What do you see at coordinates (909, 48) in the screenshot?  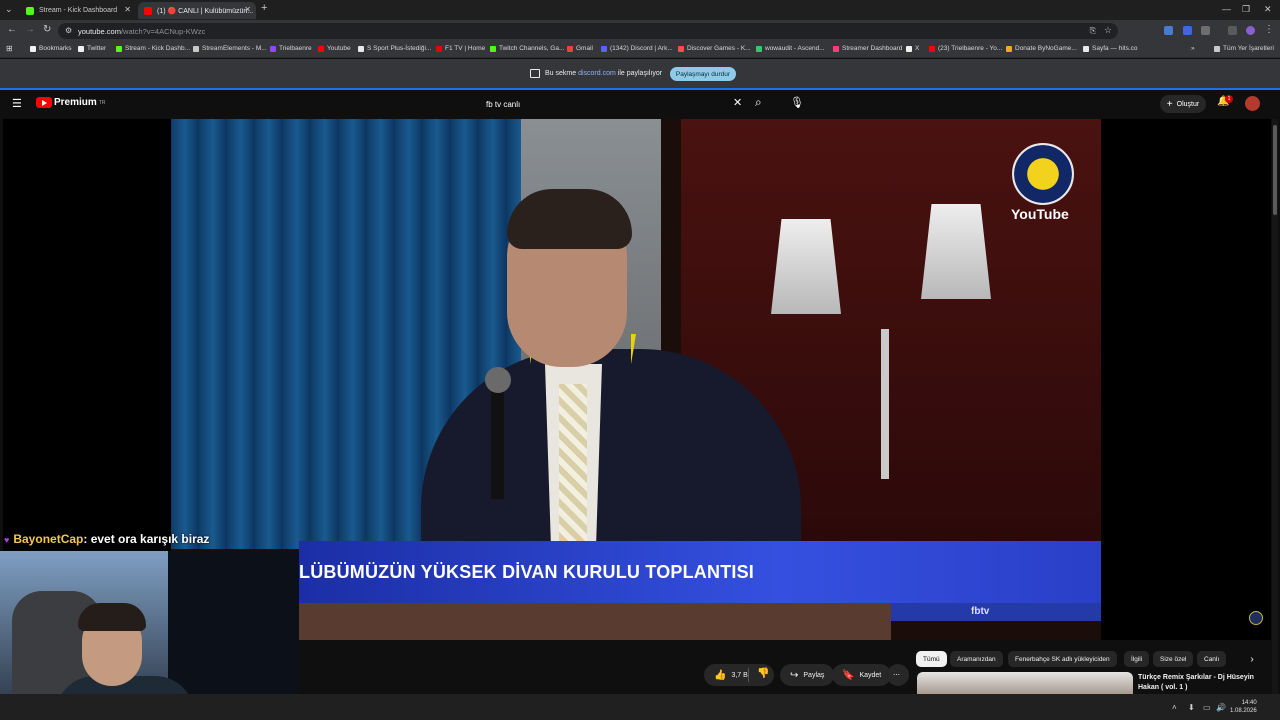 I see `x-logo-icon` at bounding box center [909, 48].